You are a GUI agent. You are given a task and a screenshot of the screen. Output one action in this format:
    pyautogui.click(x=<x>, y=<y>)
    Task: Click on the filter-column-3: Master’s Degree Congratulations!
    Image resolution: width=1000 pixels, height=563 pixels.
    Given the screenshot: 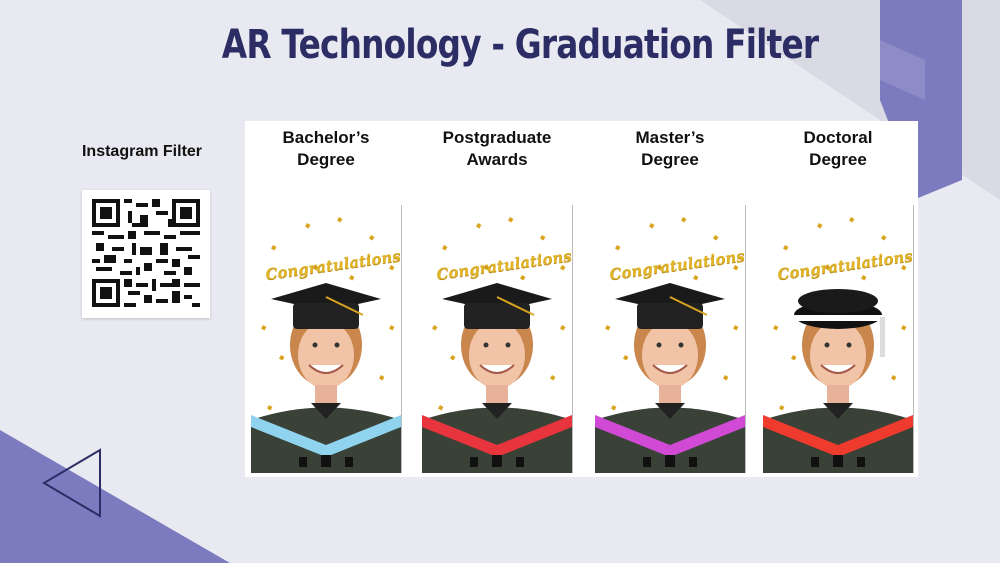 What is the action you would take?
    pyautogui.click(x=670, y=299)
    